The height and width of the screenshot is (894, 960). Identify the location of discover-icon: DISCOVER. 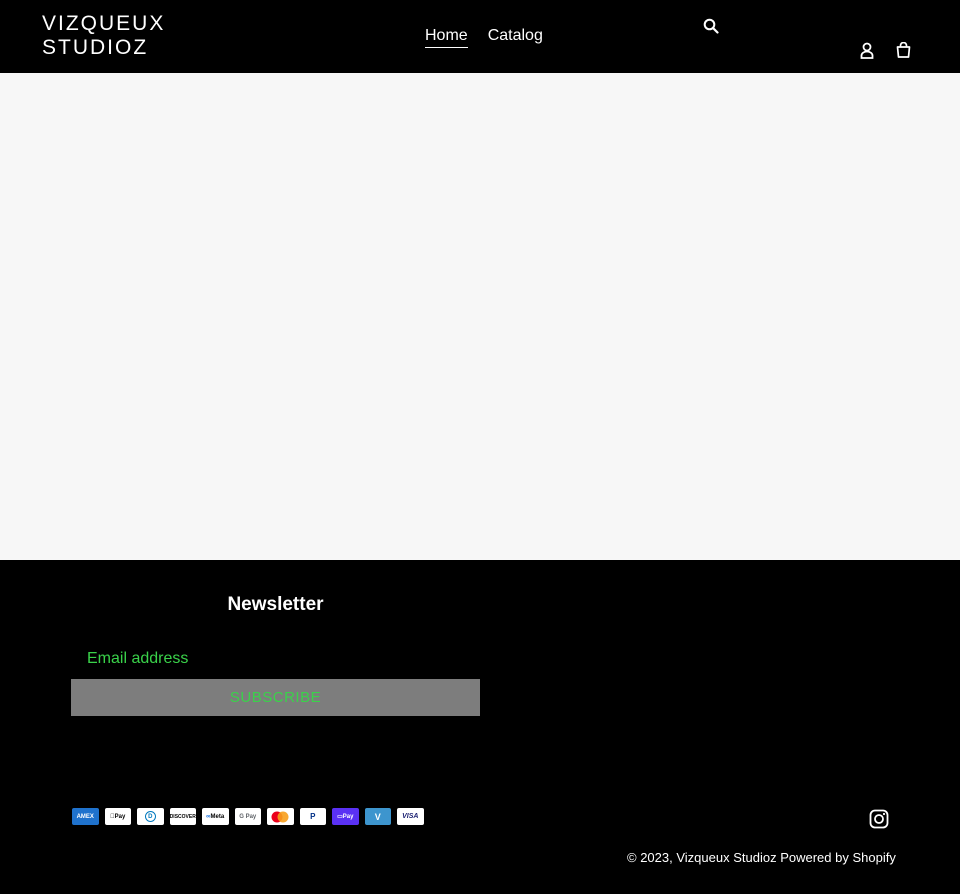
(182, 816).